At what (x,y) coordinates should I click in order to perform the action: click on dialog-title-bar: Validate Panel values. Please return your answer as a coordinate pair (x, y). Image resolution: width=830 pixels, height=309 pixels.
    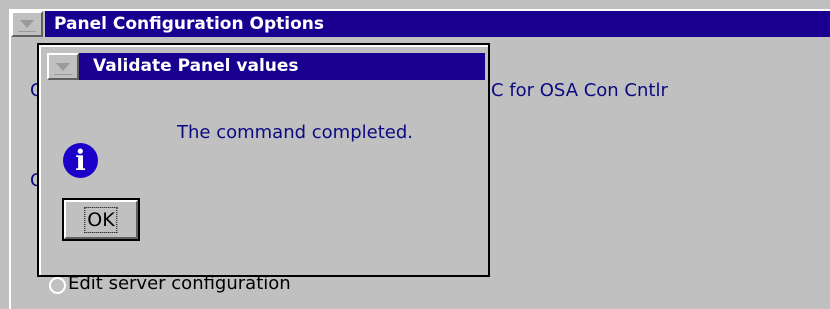
    Looking at the image, I should click on (282, 66).